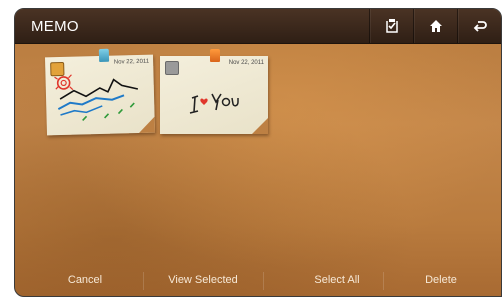 The height and width of the screenshot is (297, 502). I want to click on bottom-action-bar: Cancel View Selected Select All Delete, so click(258, 281).